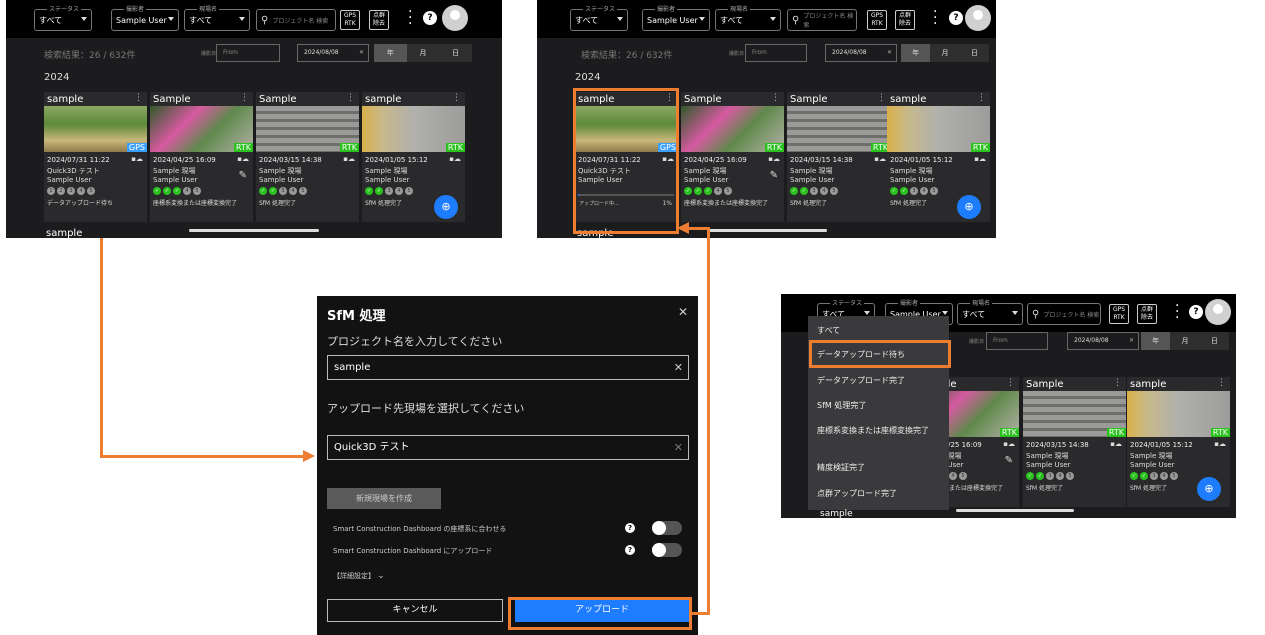  Describe the element at coordinates (1015, 510) in the screenshot. I see `home-indicator` at that location.